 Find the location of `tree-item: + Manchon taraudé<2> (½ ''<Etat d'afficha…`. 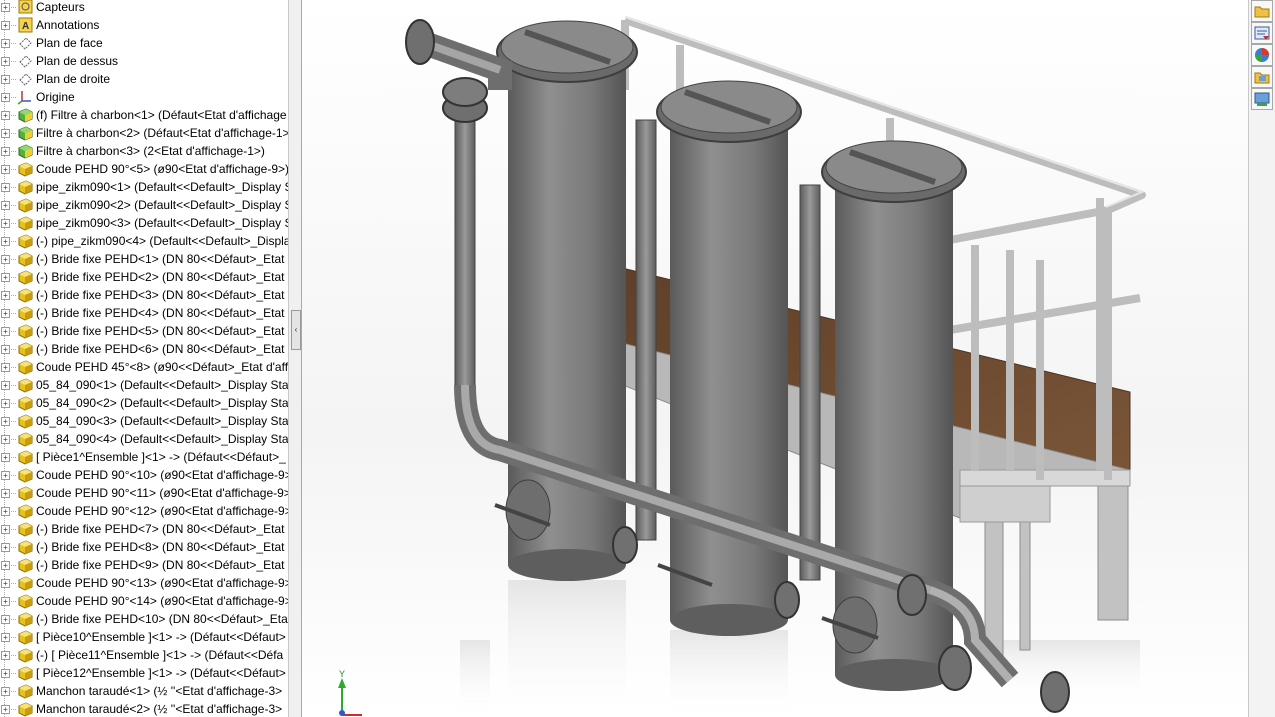

tree-item: + Manchon taraudé<2> (½ ''<Etat d'afficha… is located at coordinates (144, 708).